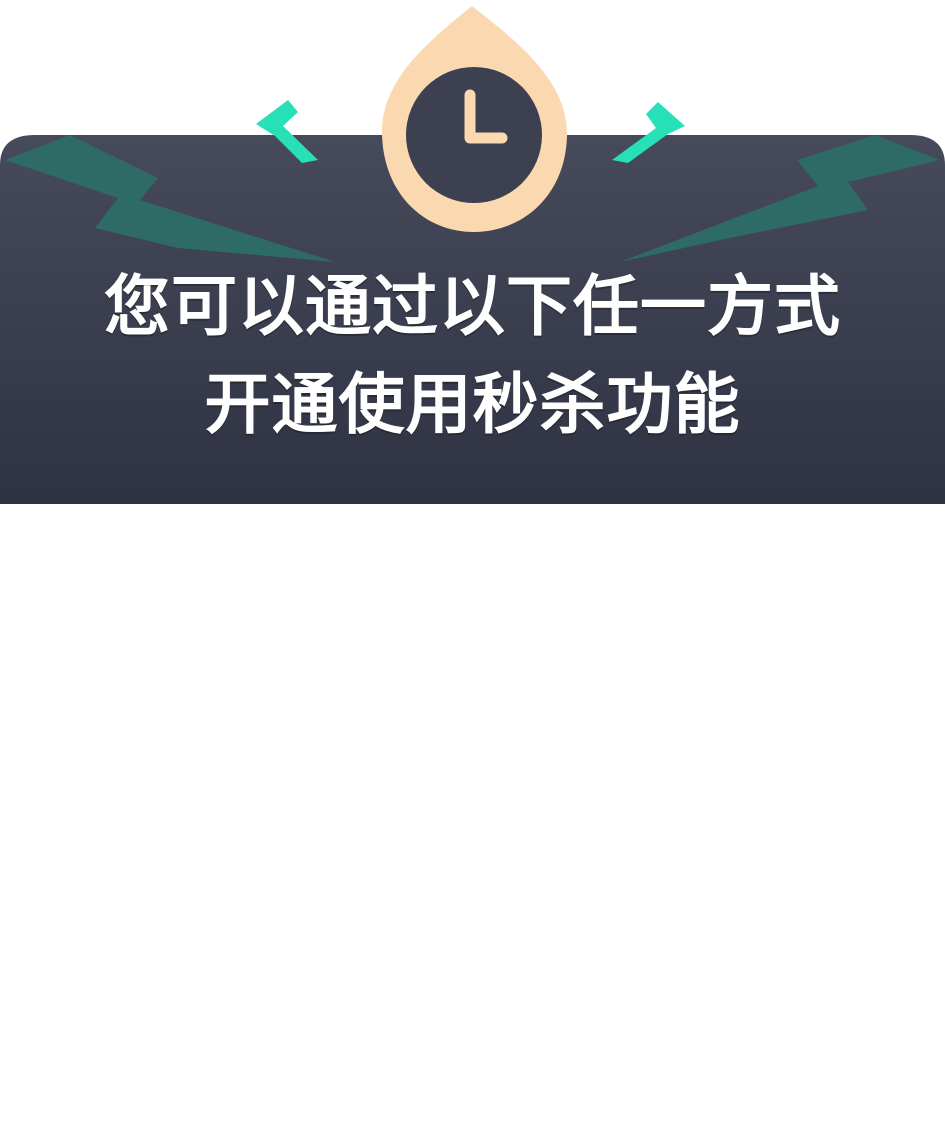  Describe the element at coordinates (472, 404) in the screenshot. I see `headline-line-2: 开通使用秒杀功能` at that location.